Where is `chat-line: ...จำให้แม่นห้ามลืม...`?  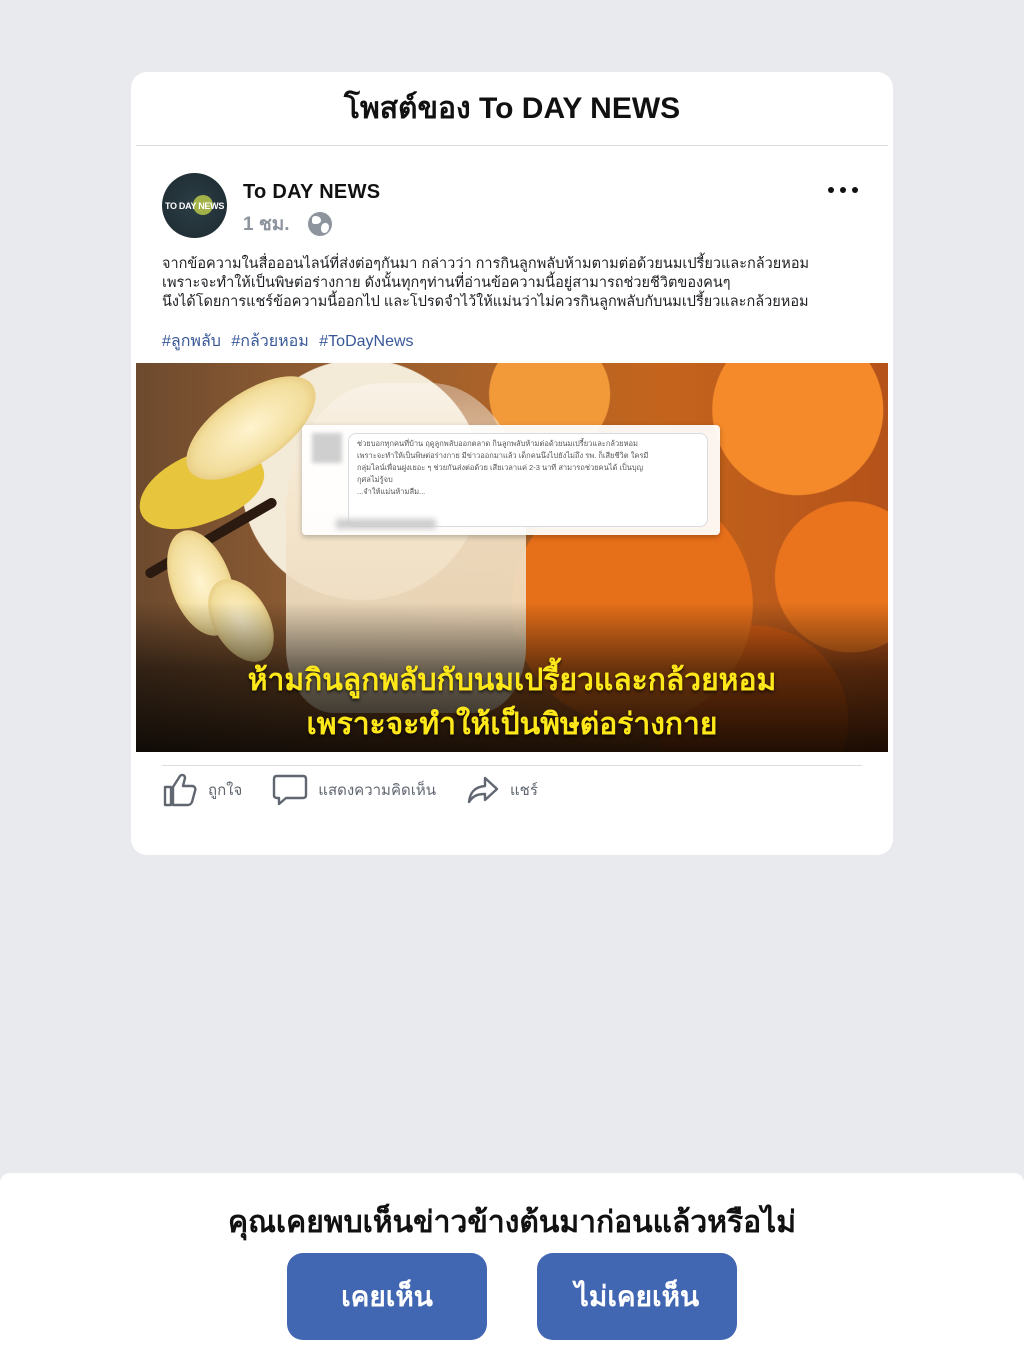 chat-line: ...จำให้แม่นห้ามลืม... is located at coordinates (391, 491).